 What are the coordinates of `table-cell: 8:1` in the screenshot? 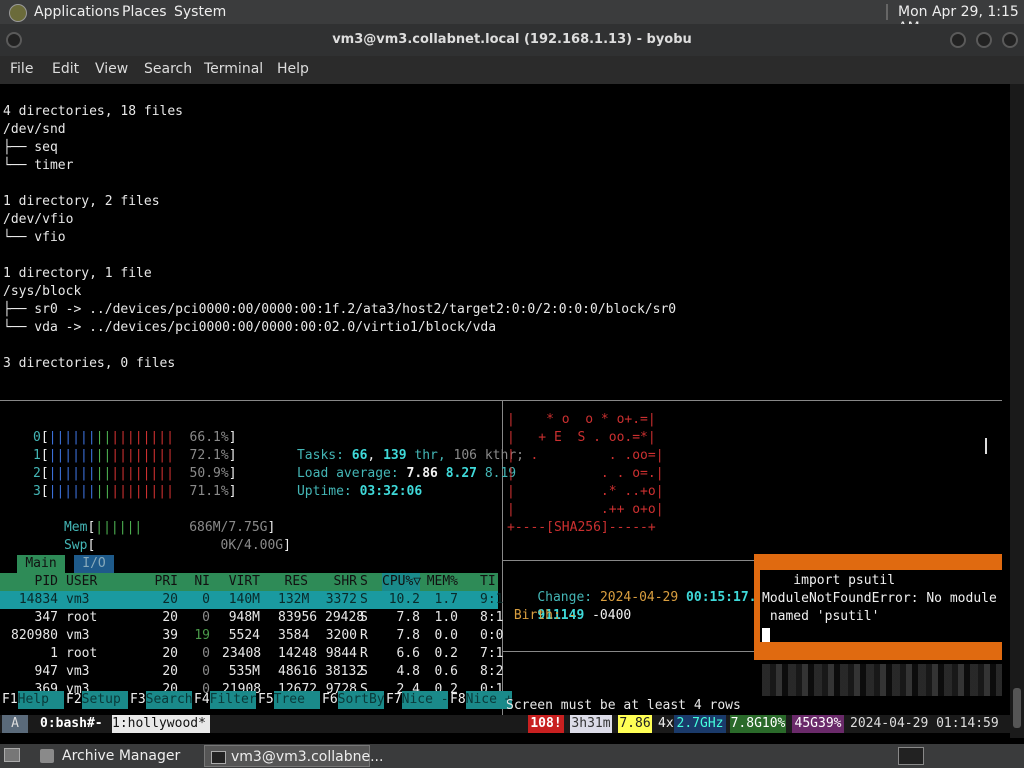 It's located at (492, 617).